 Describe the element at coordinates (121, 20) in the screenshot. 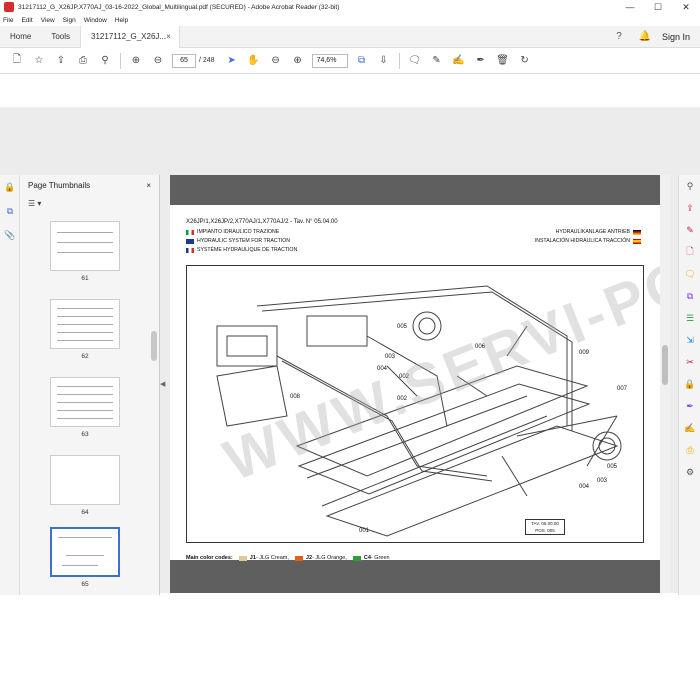

I see `menu-help: Help` at that location.